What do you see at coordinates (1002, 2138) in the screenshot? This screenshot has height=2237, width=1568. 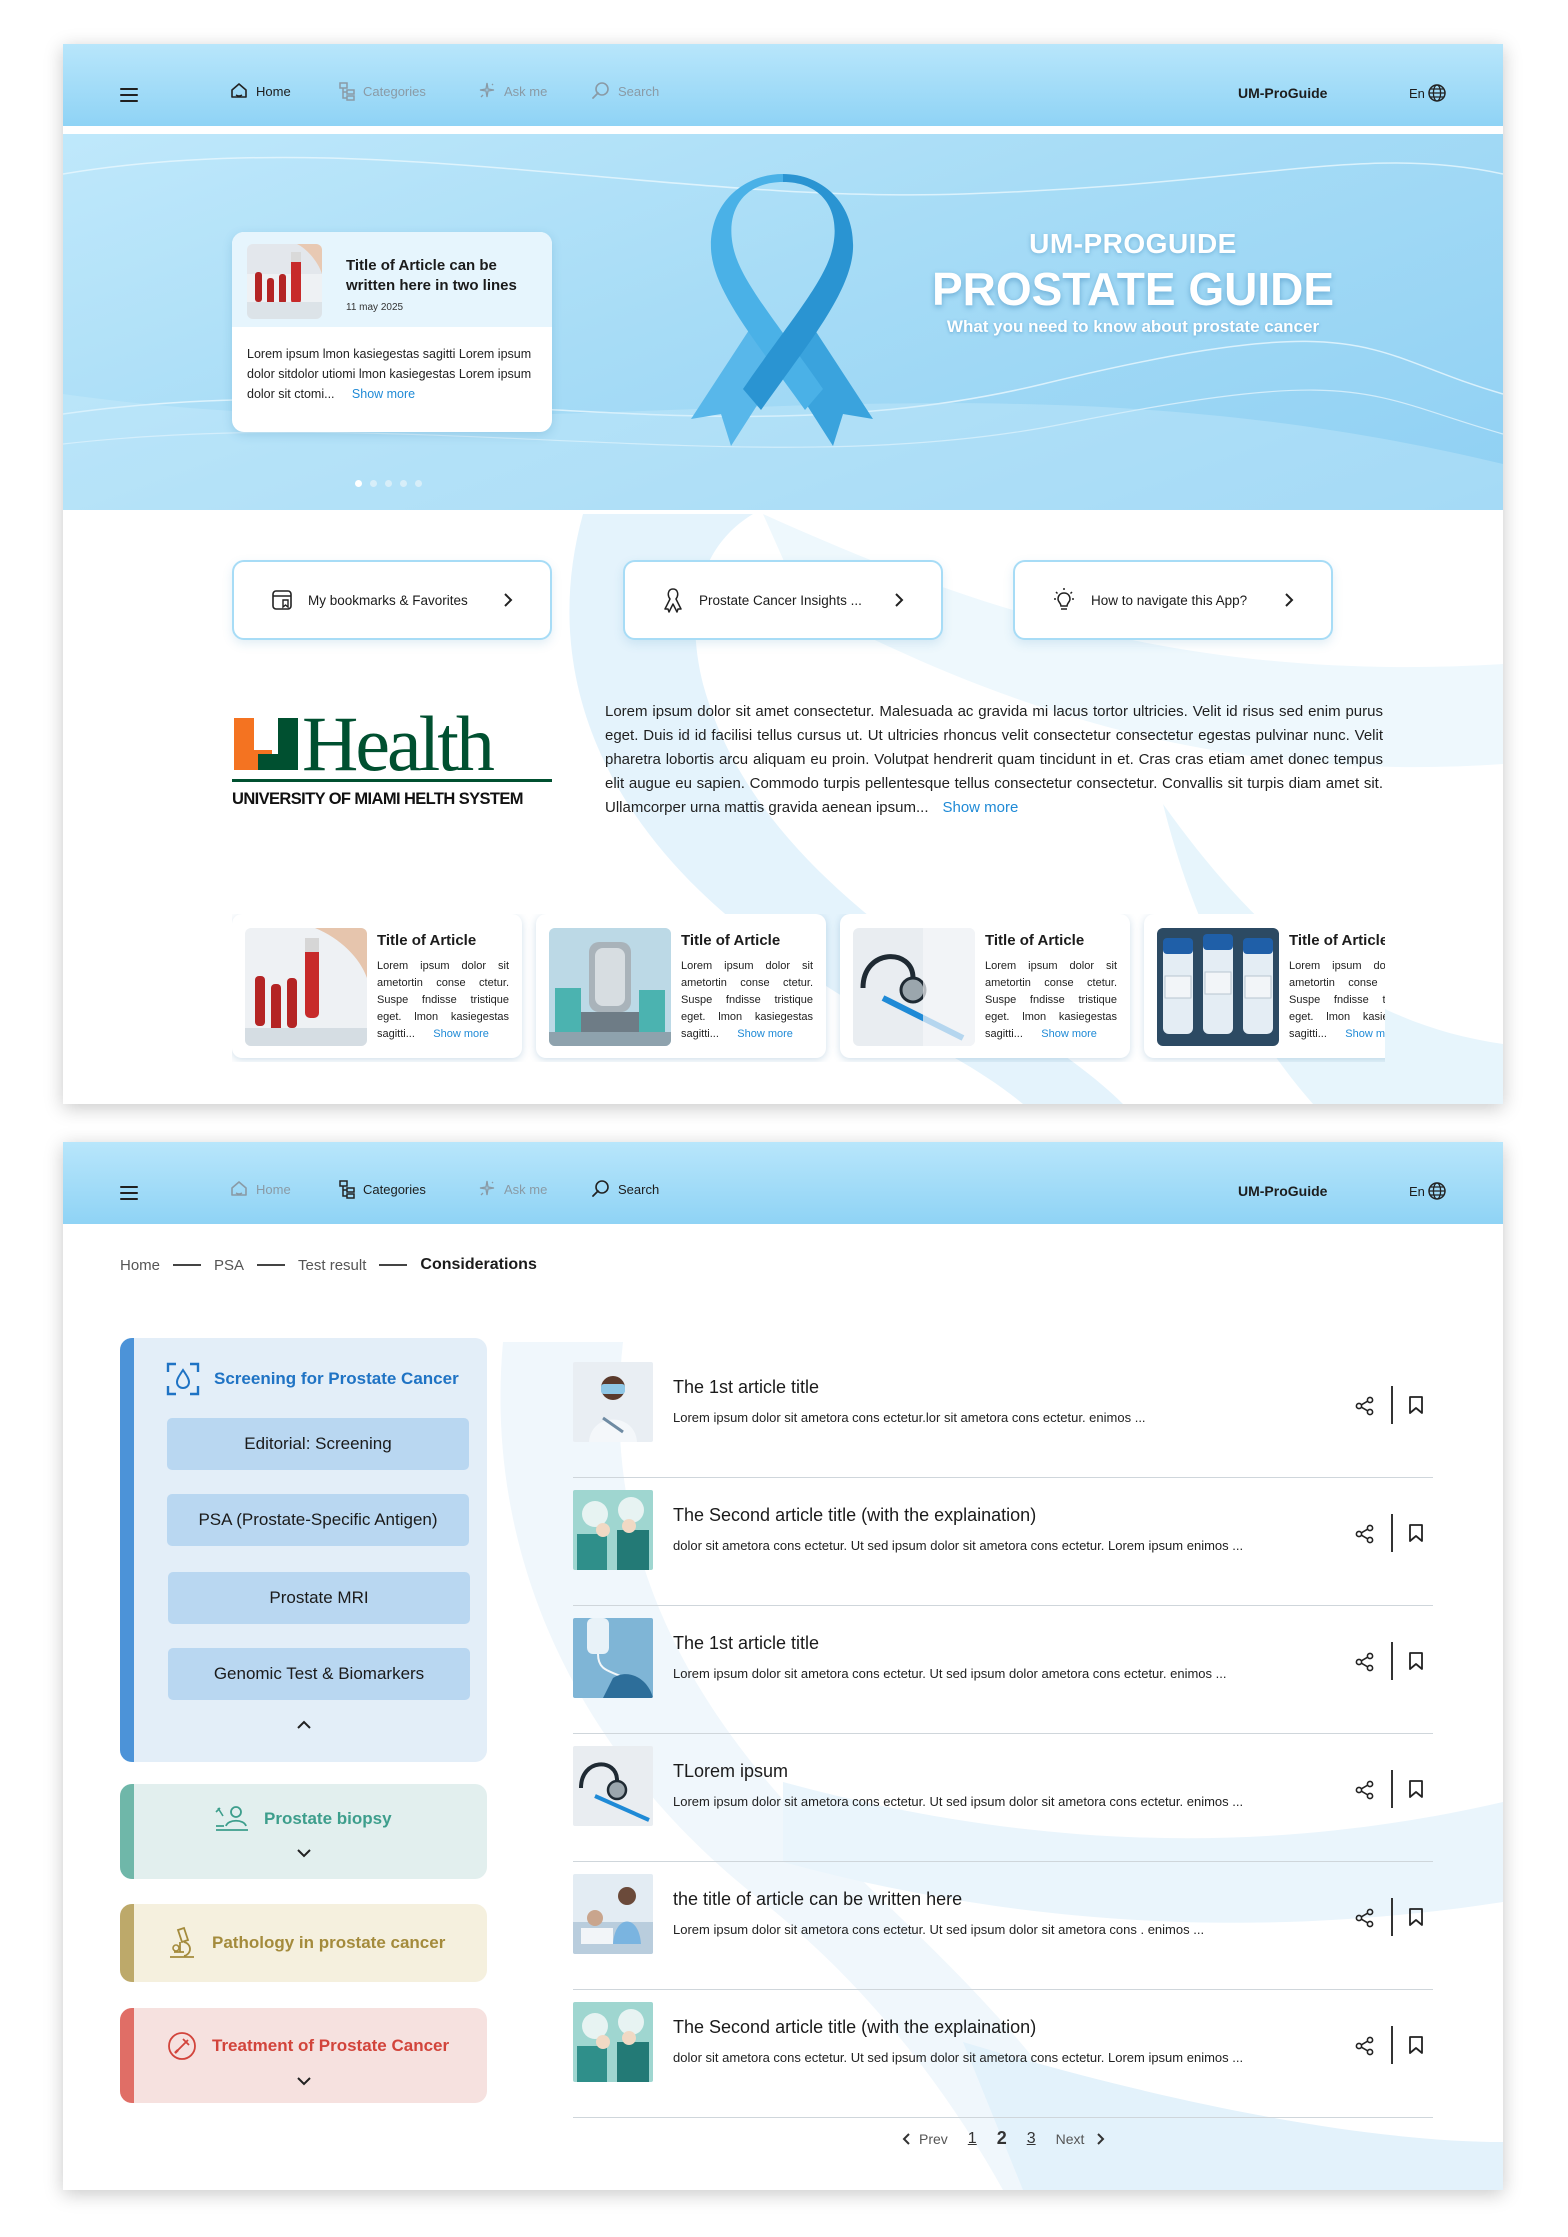 I see `pagination-page-current: 2` at bounding box center [1002, 2138].